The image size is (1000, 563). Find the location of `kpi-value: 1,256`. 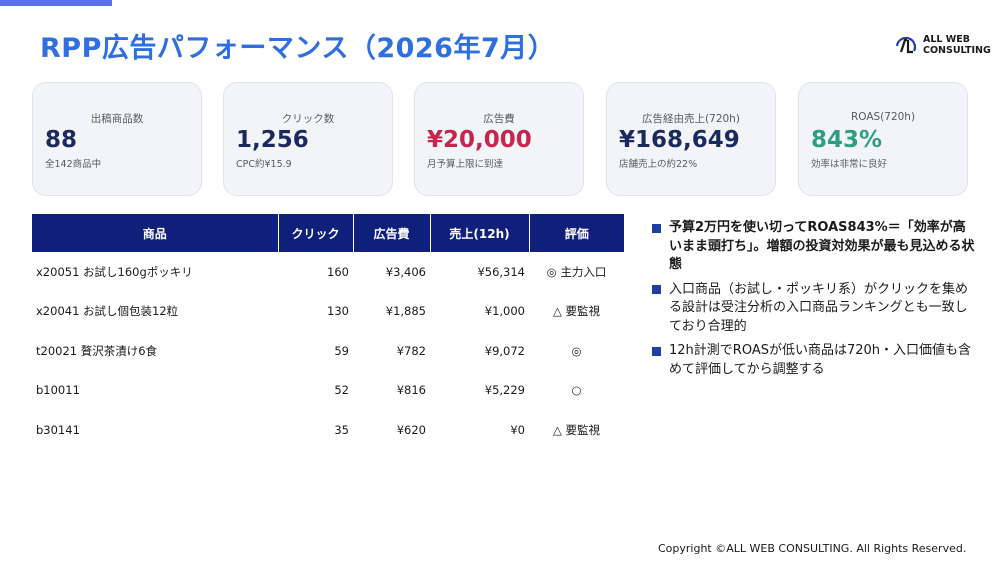

kpi-value: 1,256 is located at coordinates (272, 140).